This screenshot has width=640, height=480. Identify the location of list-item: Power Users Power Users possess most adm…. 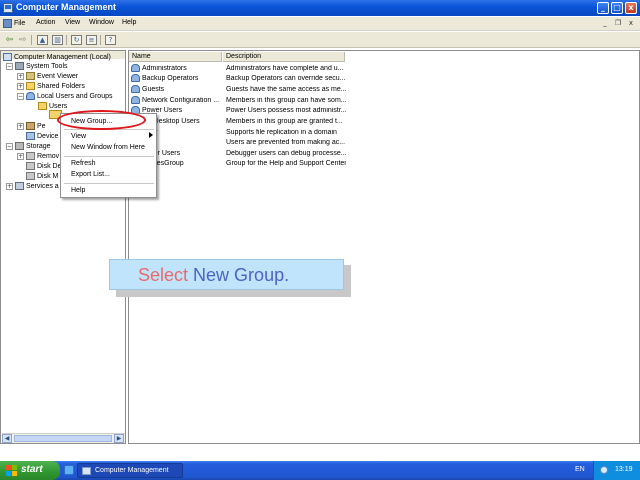
(301, 110).